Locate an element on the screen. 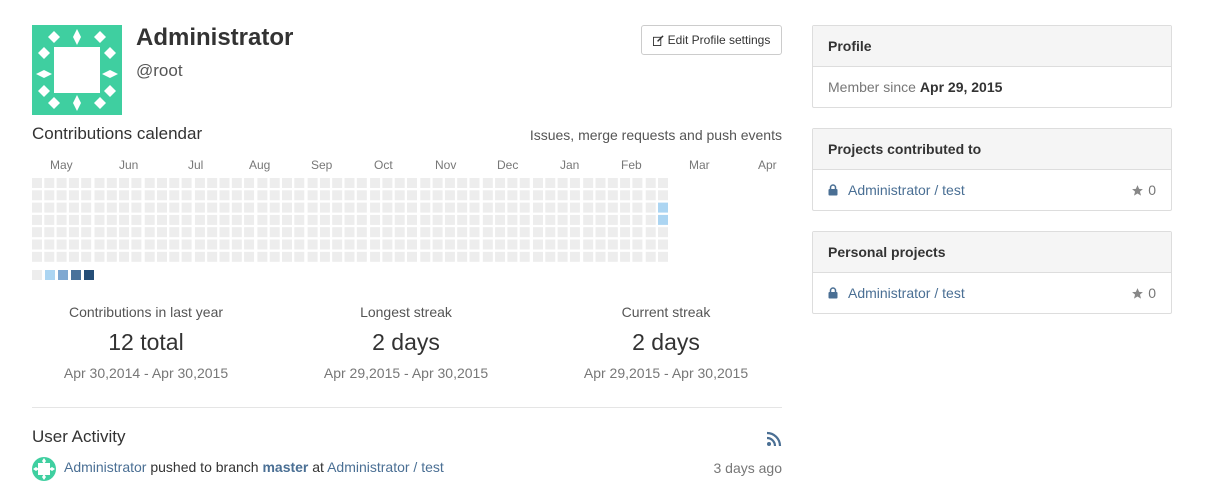  project-row: Administrator / test 0 is located at coordinates (992, 293).